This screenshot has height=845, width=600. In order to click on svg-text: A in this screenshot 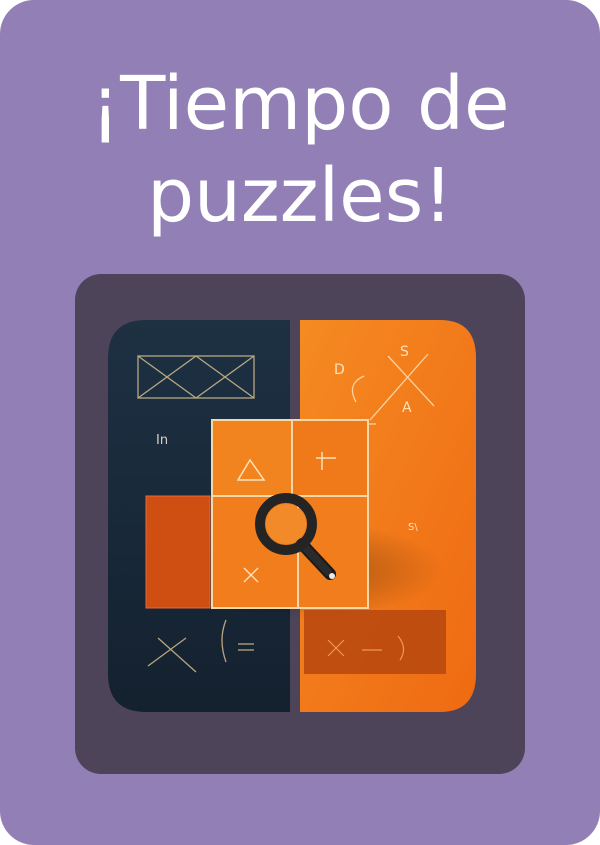, I will do `click(407, 408)`.